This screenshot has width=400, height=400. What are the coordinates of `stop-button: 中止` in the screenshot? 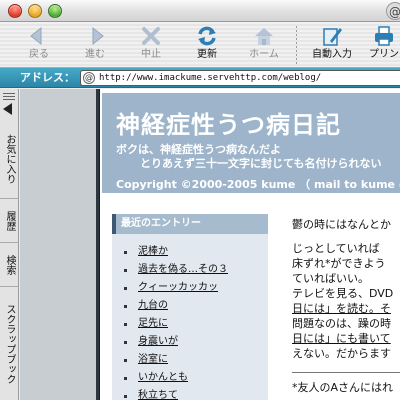 It's located at (151, 45).